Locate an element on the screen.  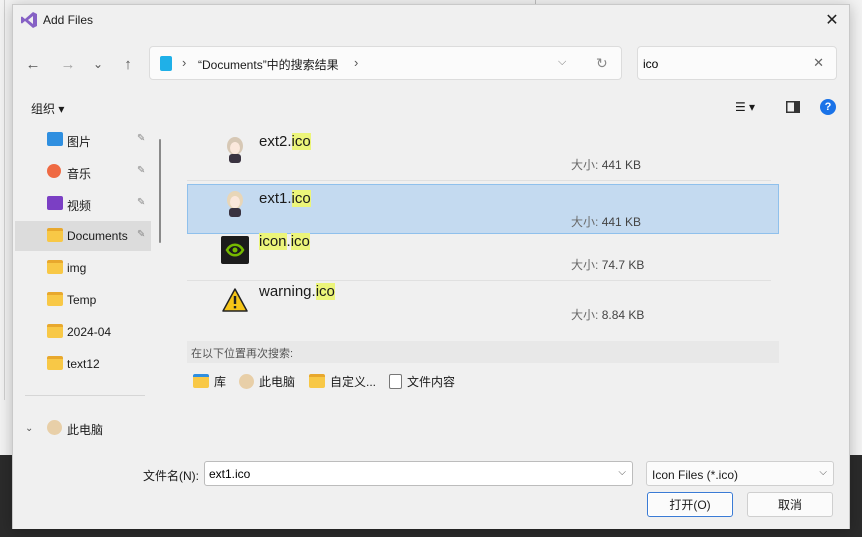
sidebar-item-label: text12 is located at coordinates (83, 364).